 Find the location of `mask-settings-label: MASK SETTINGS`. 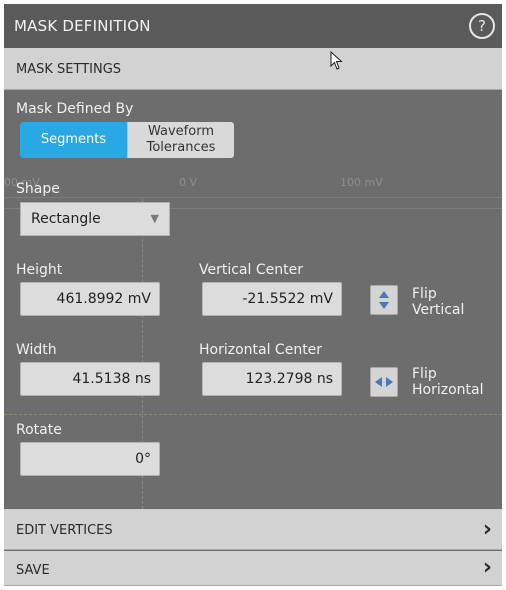

mask-settings-label: MASK SETTINGS is located at coordinates (69, 69).